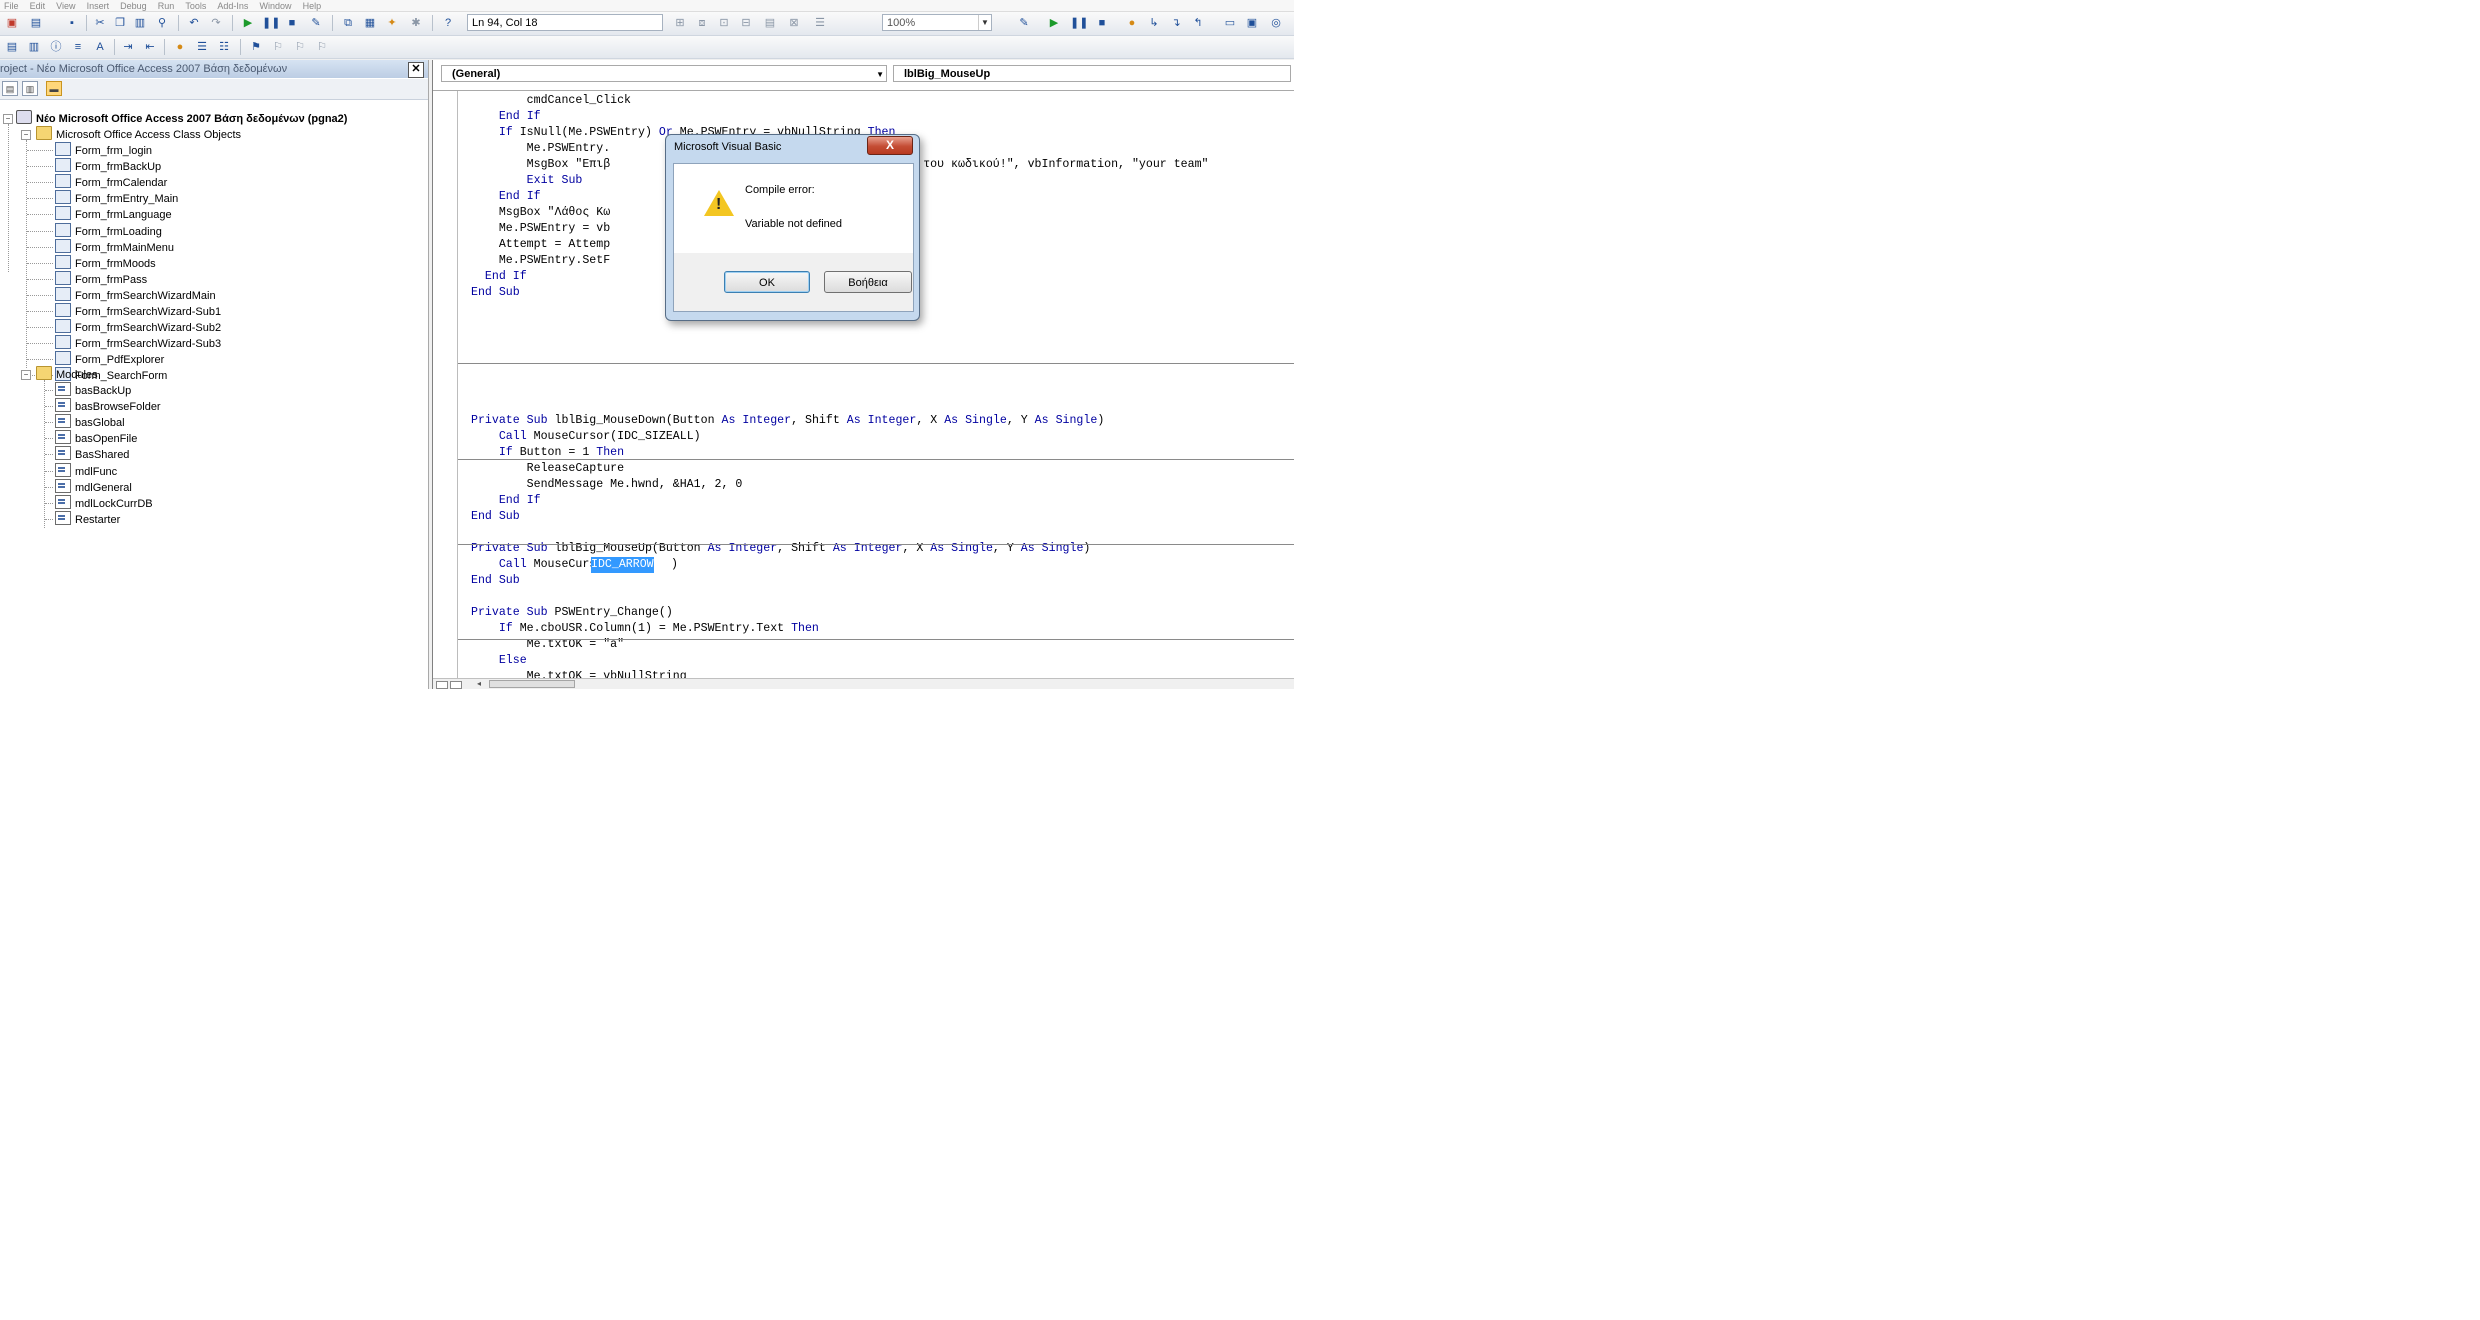  Describe the element at coordinates (322, 47) in the screenshot. I see `clear-bookmarks-icon: ⚐` at that location.